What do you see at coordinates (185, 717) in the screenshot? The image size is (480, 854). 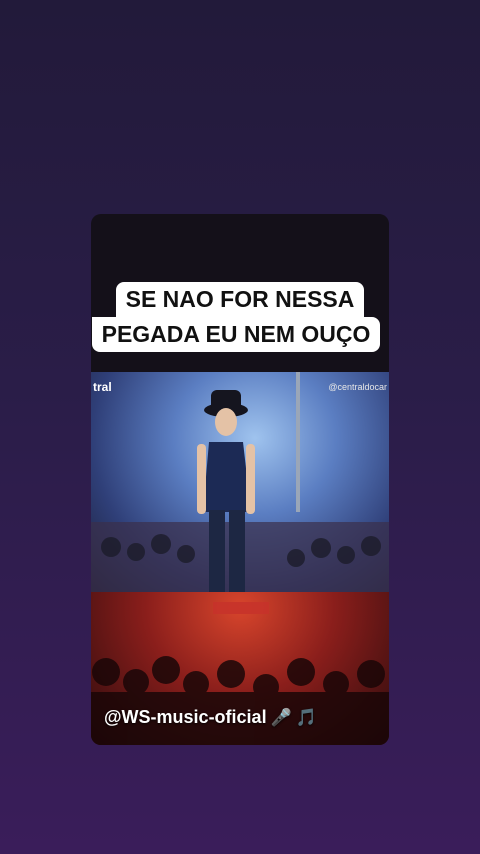 I see `handle-text: @WS-music-oficial` at bounding box center [185, 717].